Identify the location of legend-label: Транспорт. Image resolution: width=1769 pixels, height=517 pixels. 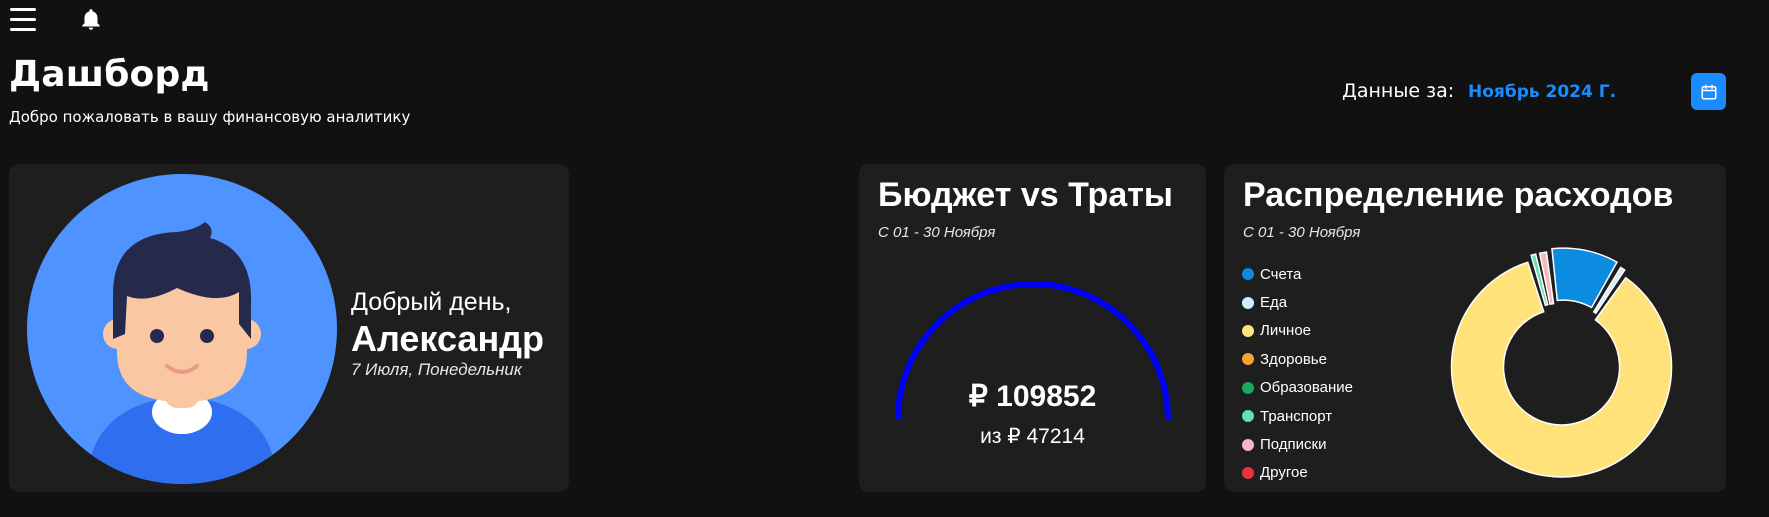
(1296, 416).